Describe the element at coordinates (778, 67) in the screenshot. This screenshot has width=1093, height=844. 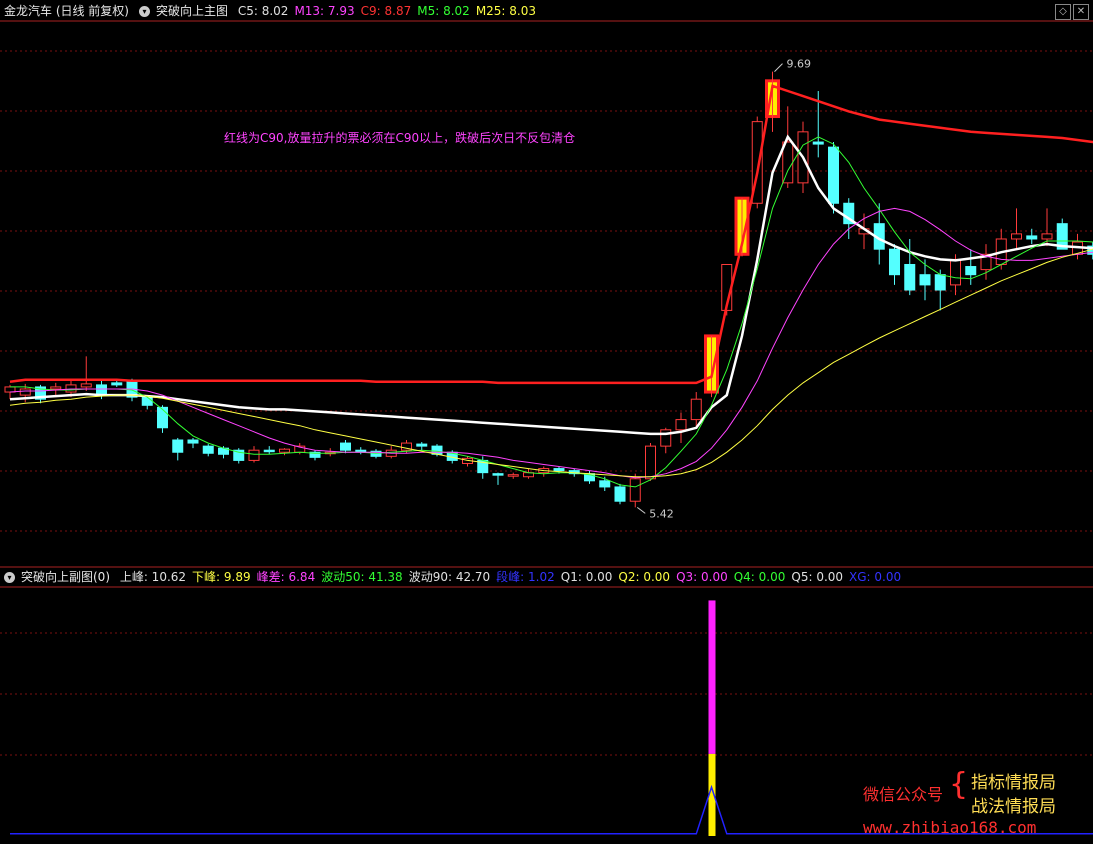
I see `high-marker` at that location.